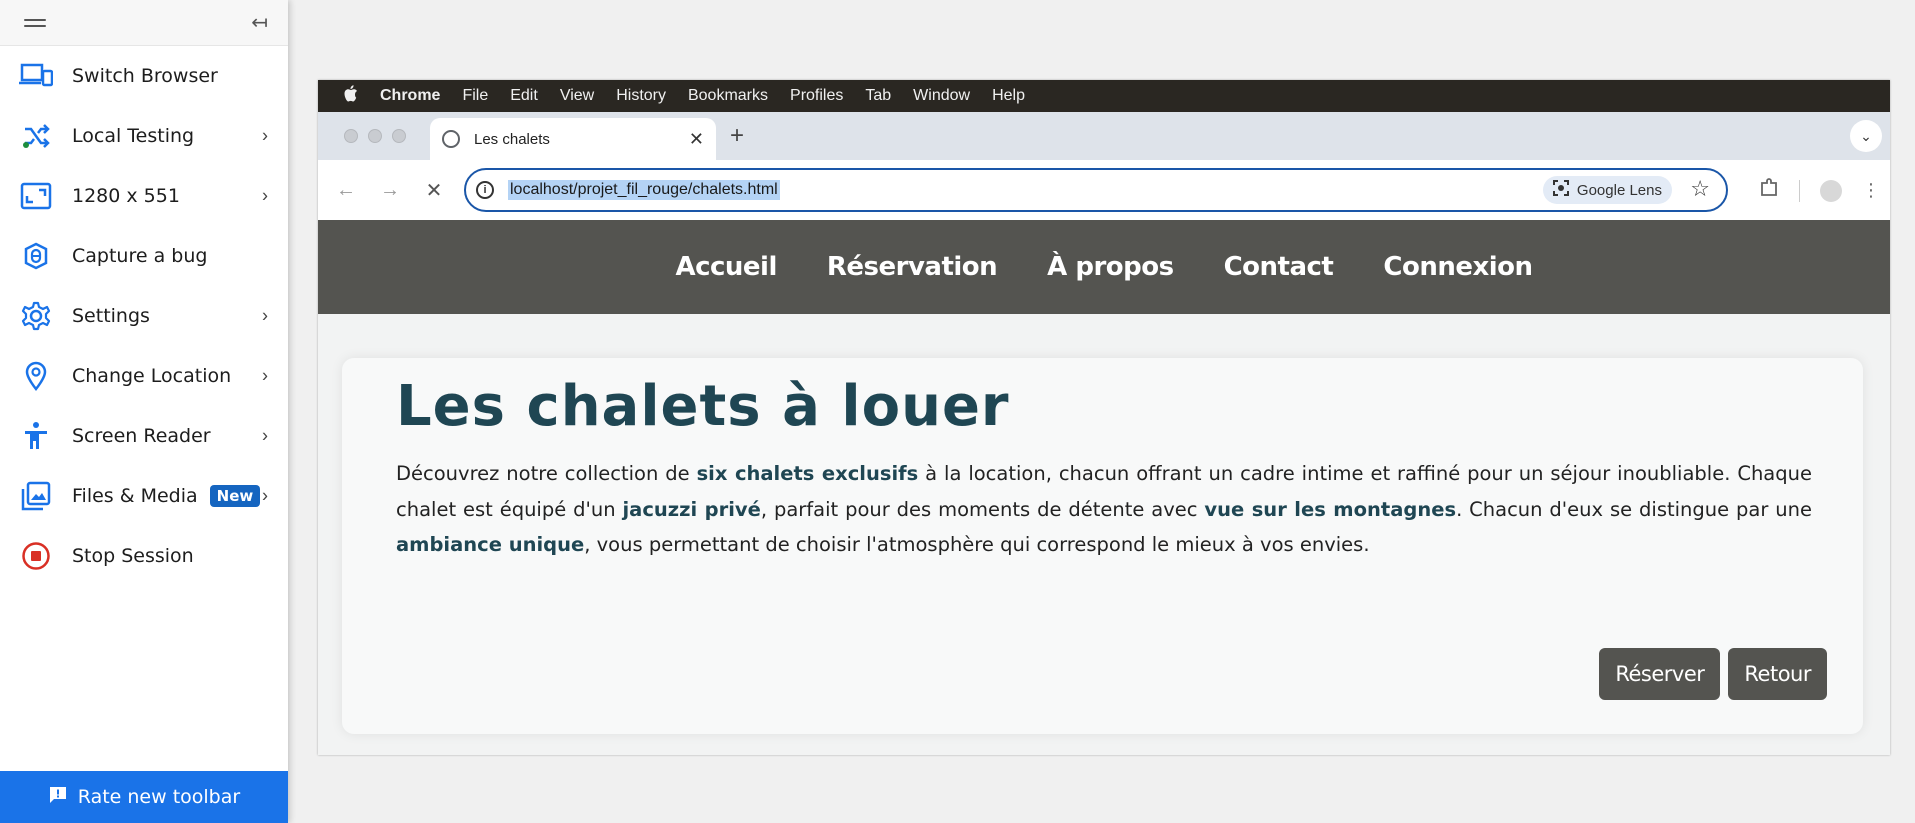 This screenshot has width=1915, height=823. What do you see at coordinates (1831, 190) in the screenshot?
I see `profile-avatar` at bounding box center [1831, 190].